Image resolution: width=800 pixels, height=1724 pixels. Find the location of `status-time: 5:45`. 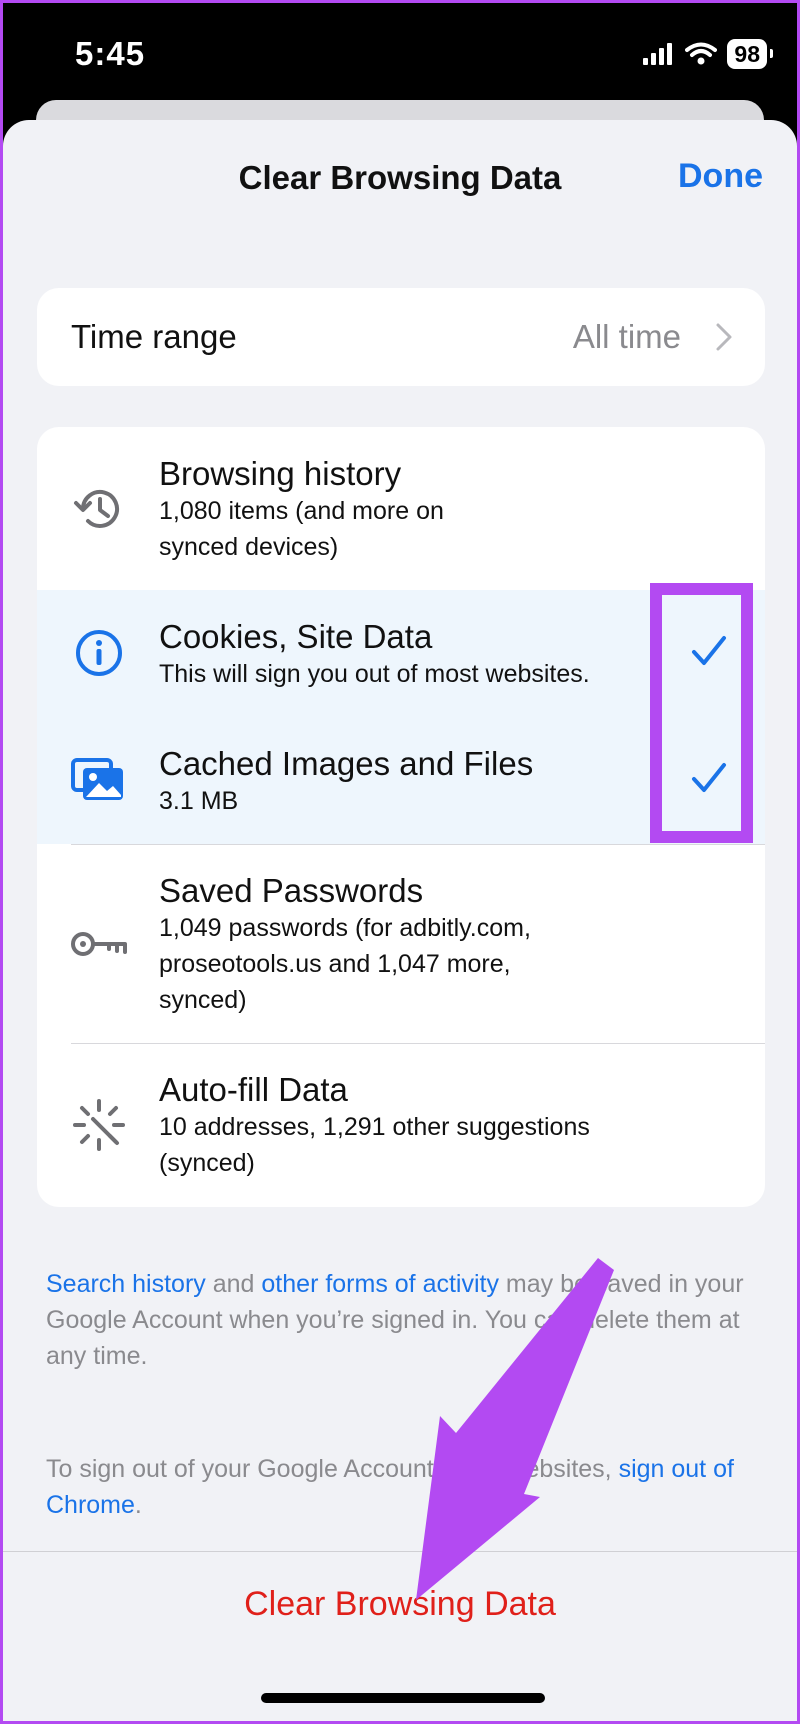

status-time: 5:45 is located at coordinates (110, 53).